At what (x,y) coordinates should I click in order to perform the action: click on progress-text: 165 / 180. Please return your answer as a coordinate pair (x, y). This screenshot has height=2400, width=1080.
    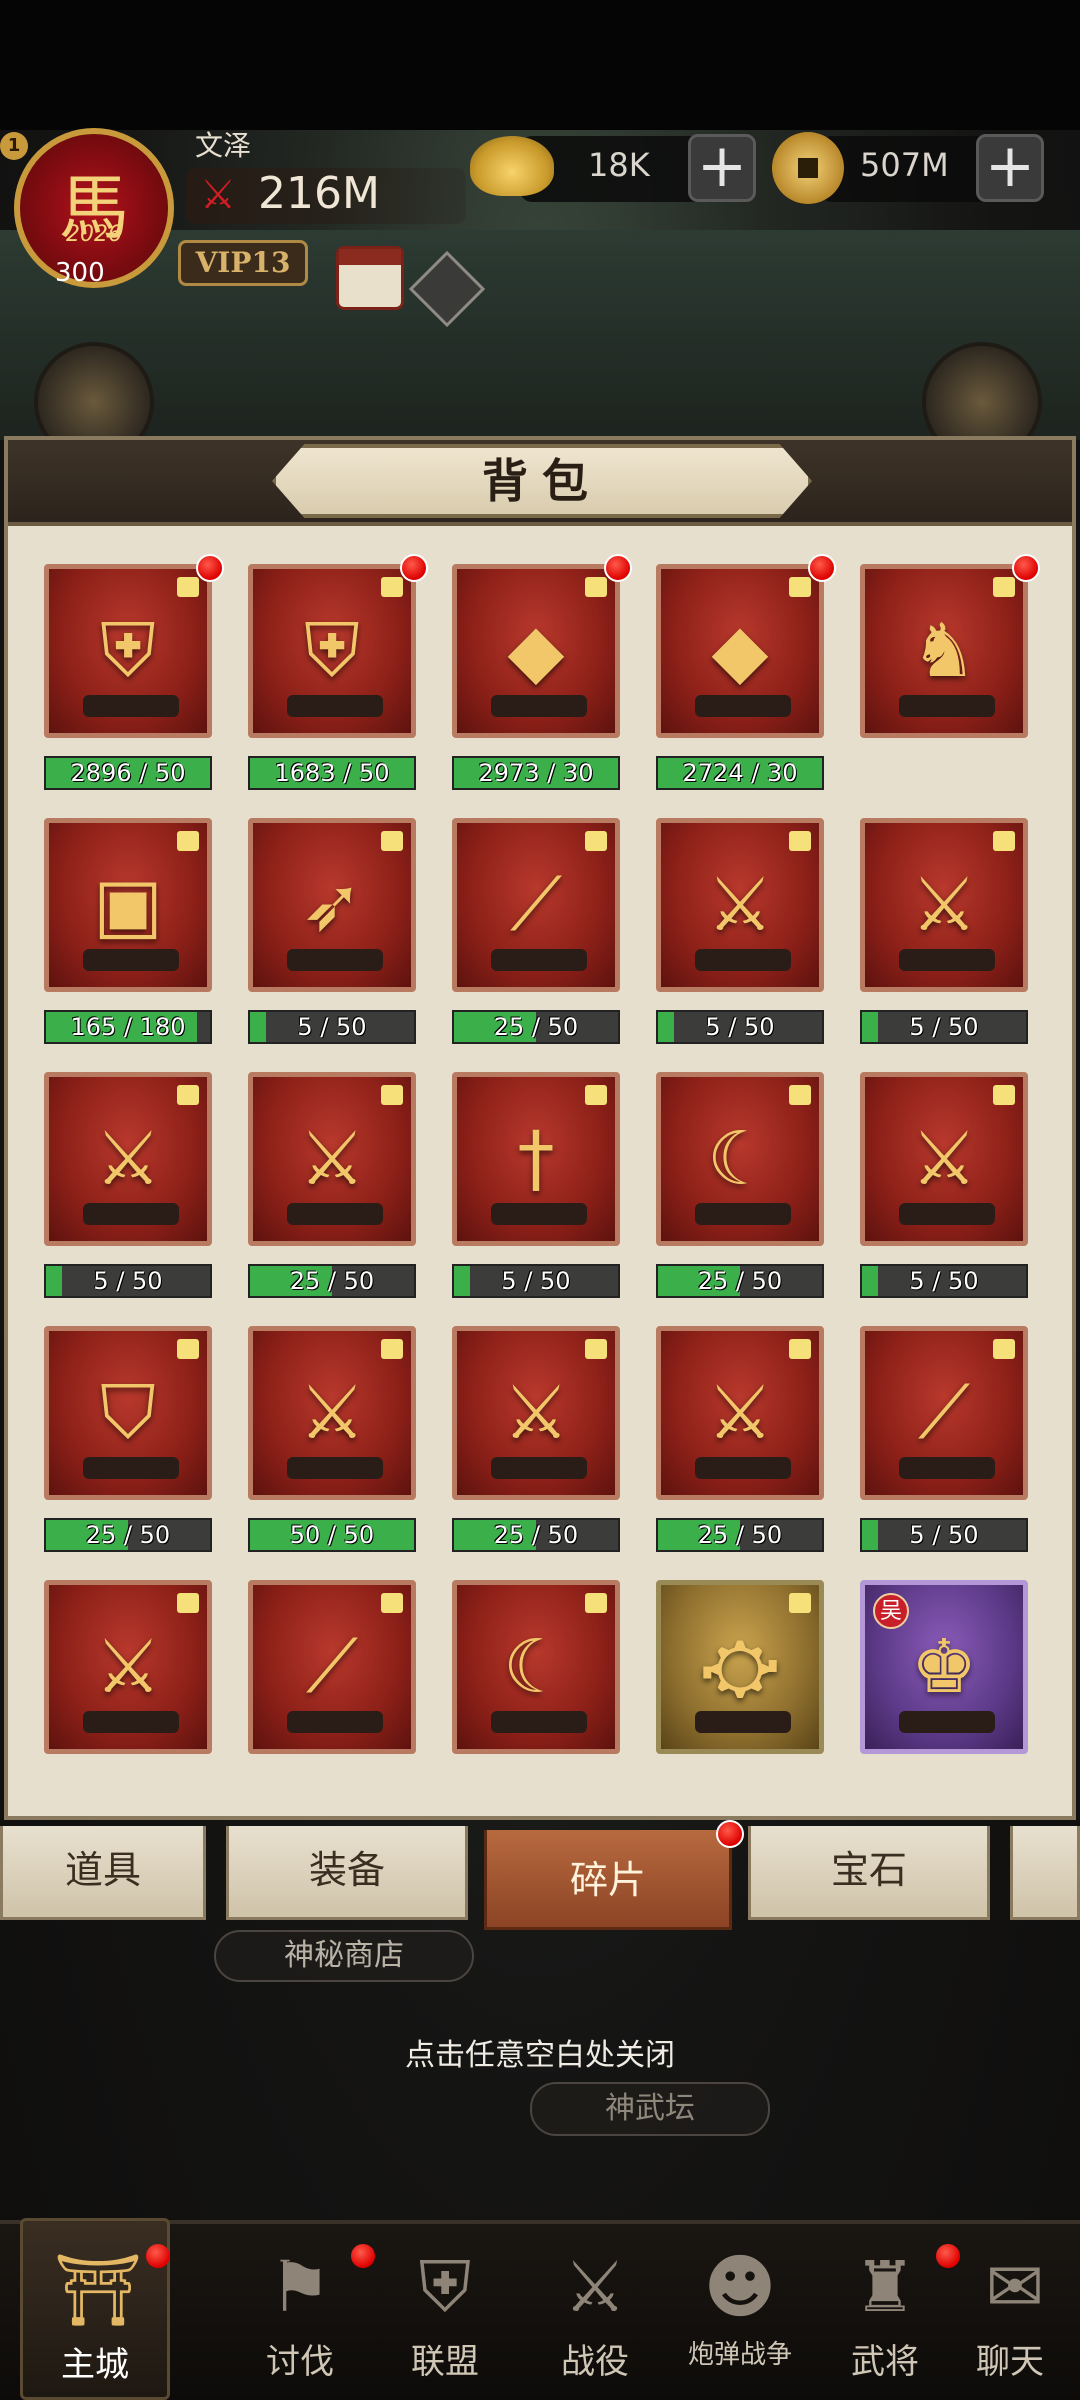
    Looking at the image, I should click on (128, 1027).